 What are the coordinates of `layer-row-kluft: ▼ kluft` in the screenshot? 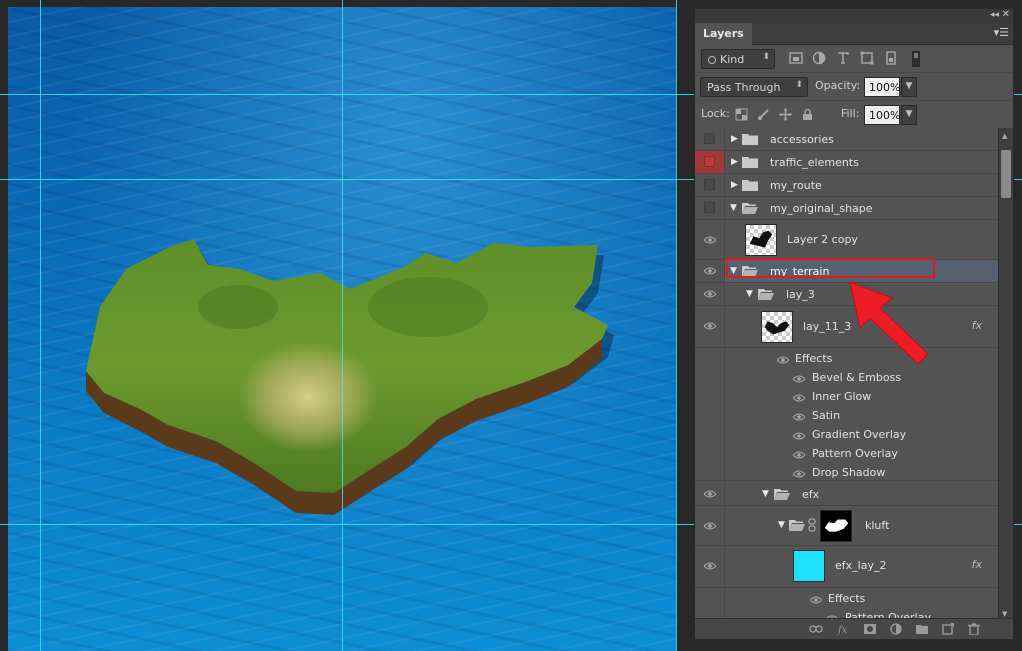 It's located at (846, 526).